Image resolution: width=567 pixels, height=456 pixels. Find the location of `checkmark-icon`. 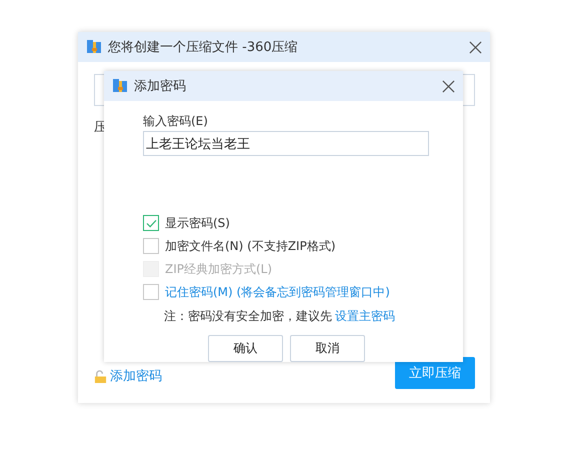

checkmark-icon is located at coordinates (151, 223).